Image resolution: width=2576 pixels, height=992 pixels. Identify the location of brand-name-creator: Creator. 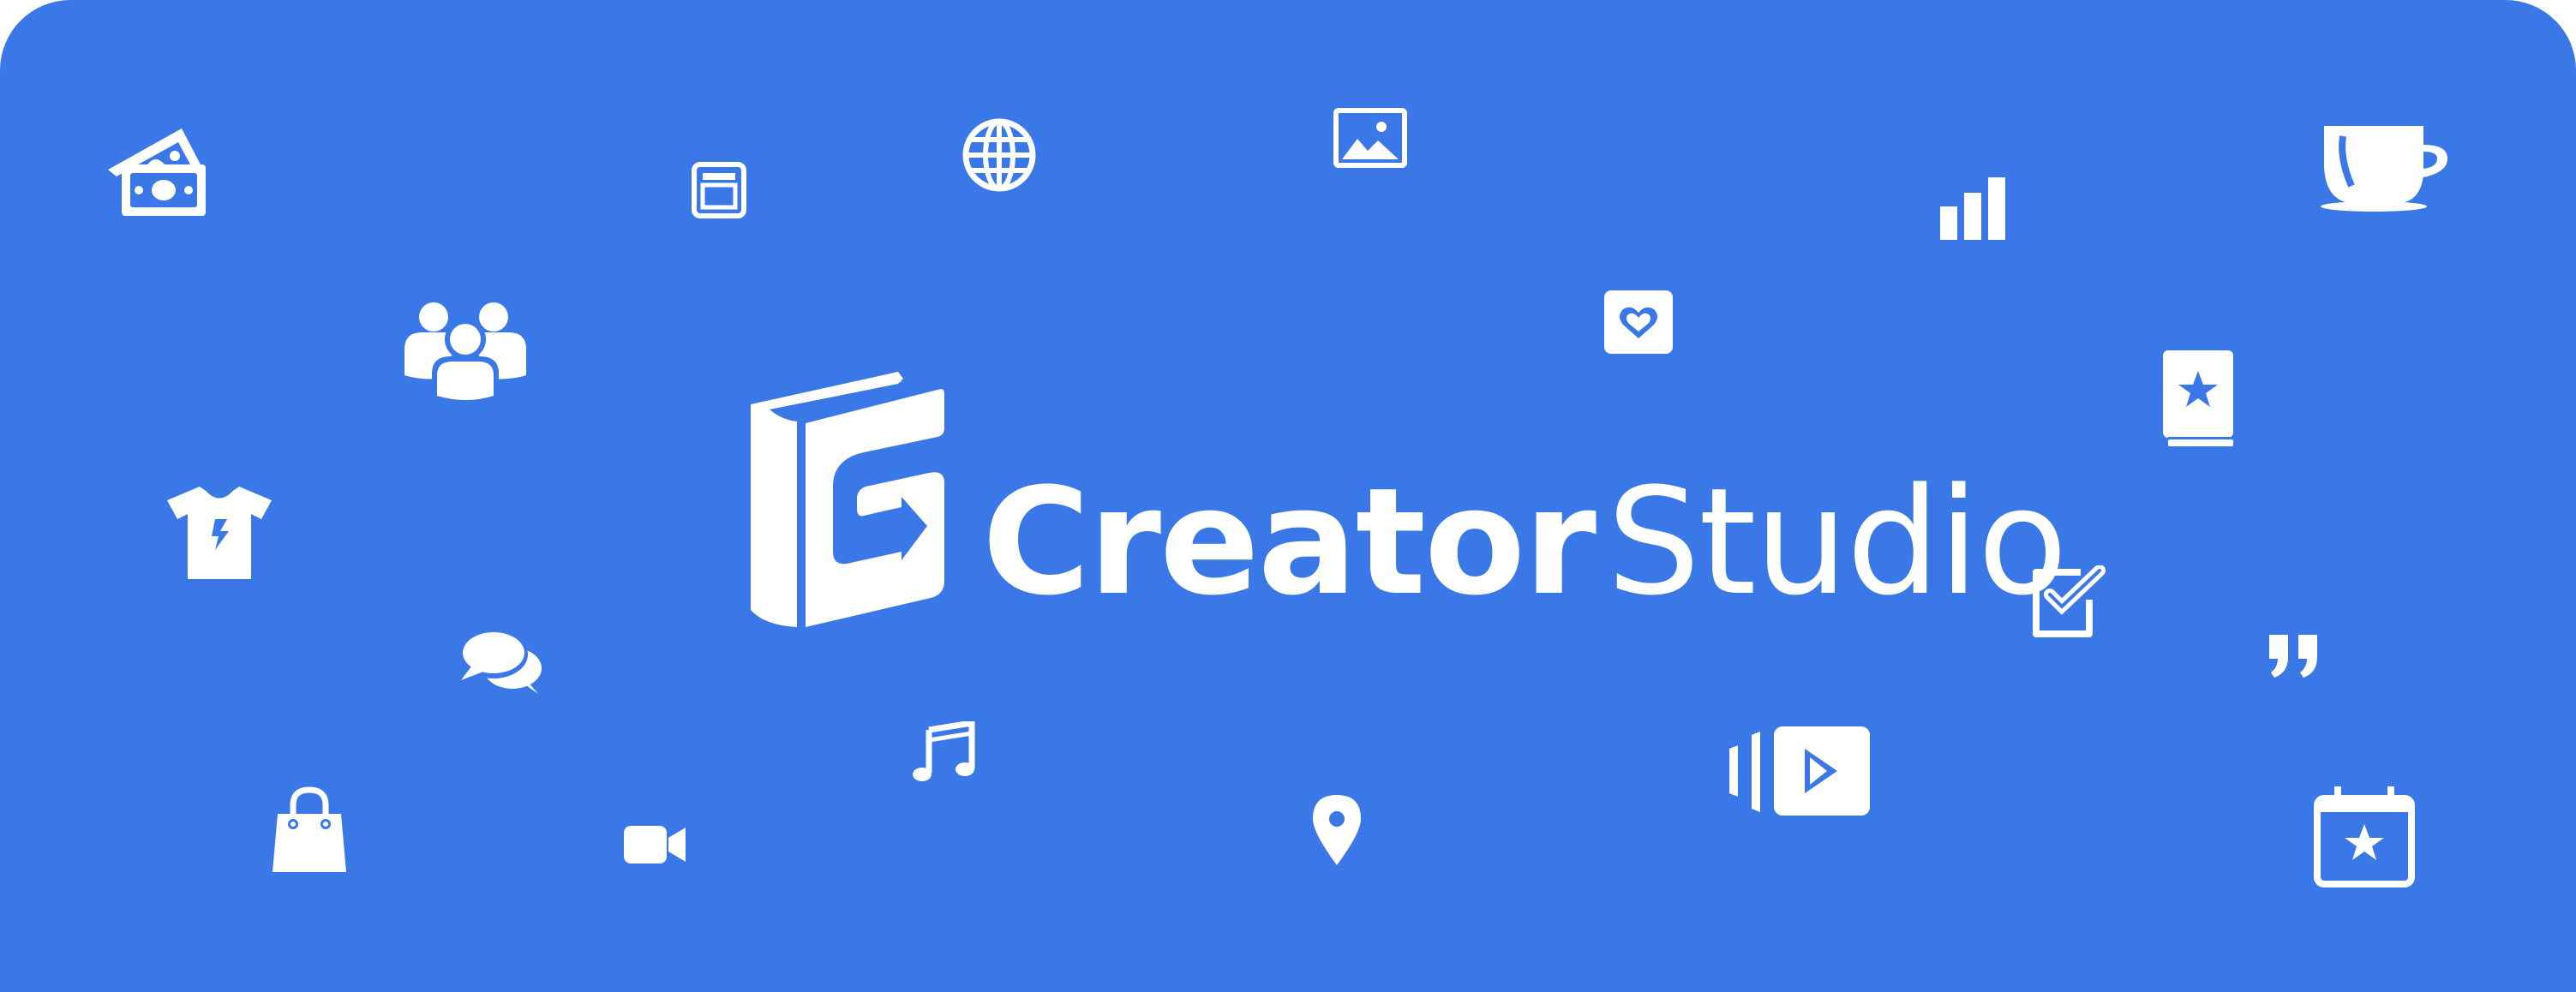
(1289, 542).